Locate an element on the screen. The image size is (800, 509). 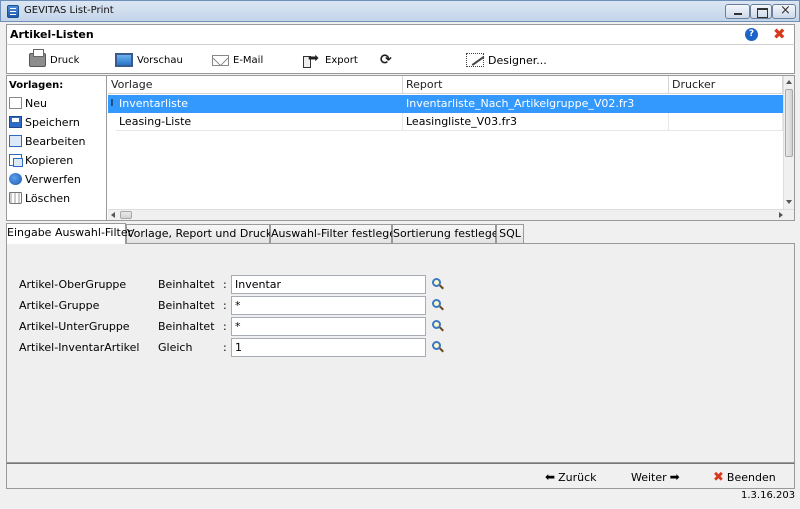
refresh-button: ⟳ is located at coordinates (386, 60).